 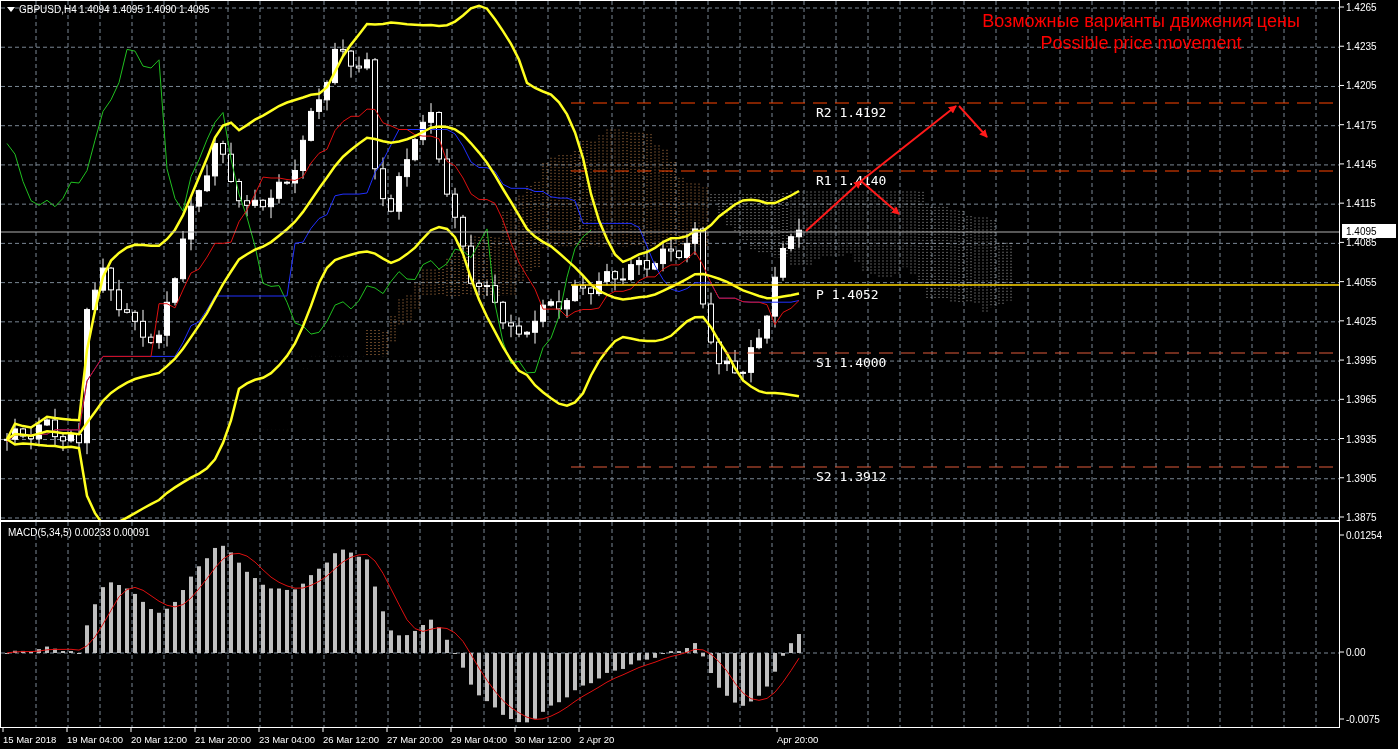 I want to click on price-tick-label: 1.4025, so click(x=1361, y=321).